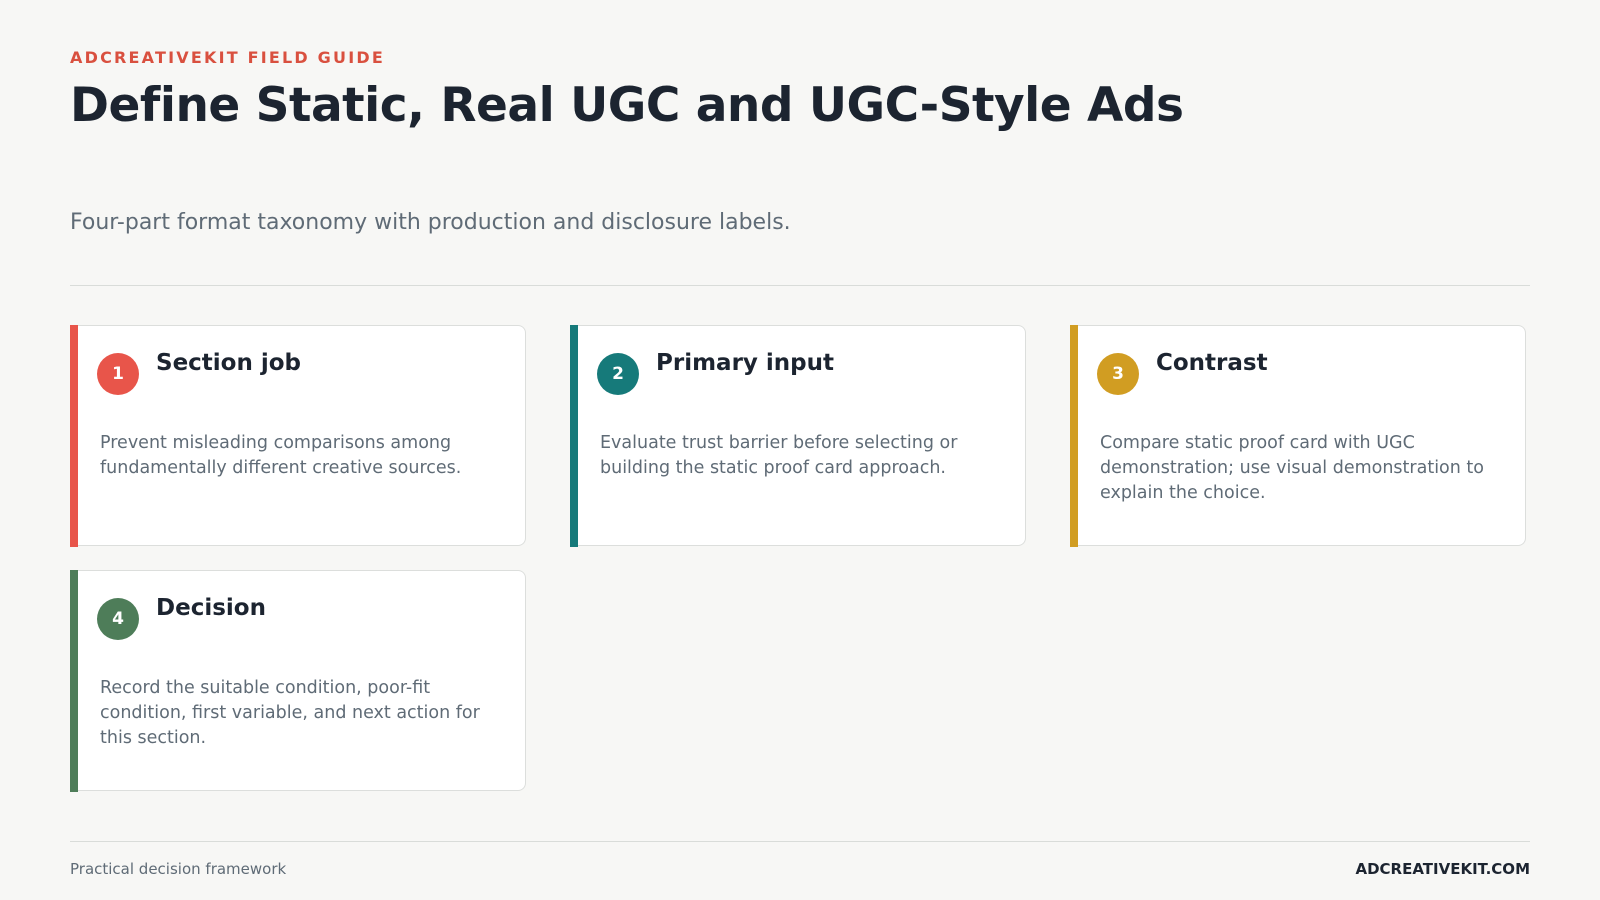  I want to click on card-title: Primary input, so click(745, 363).